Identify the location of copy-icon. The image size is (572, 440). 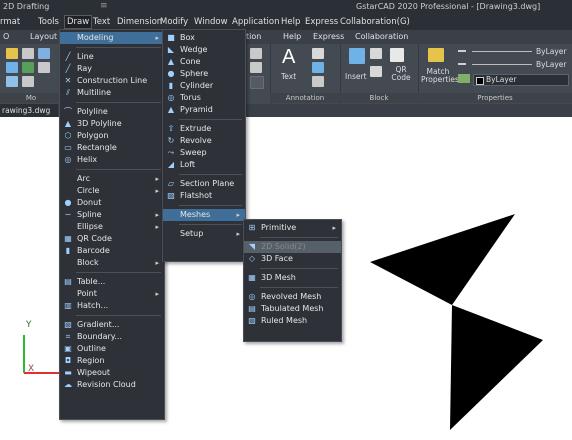
(28, 53).